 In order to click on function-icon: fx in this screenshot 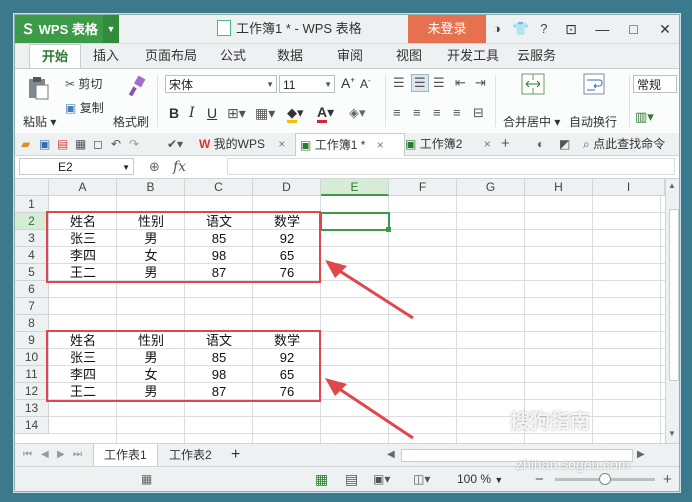, I will do `click(179, 167)`.